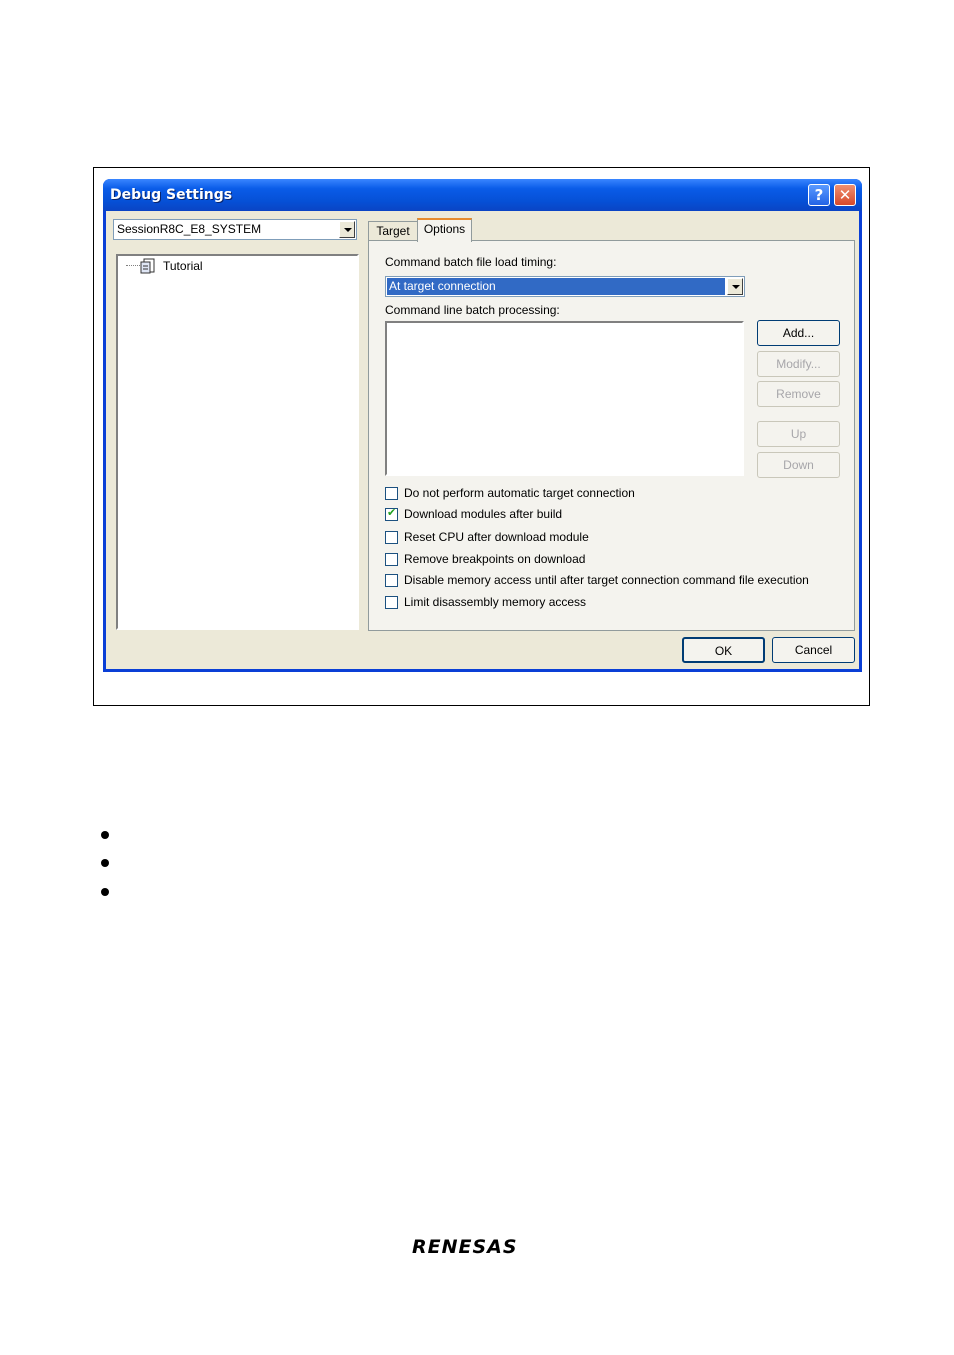  I want to click on checkbox-no-auto-connect, so click(391, 493).